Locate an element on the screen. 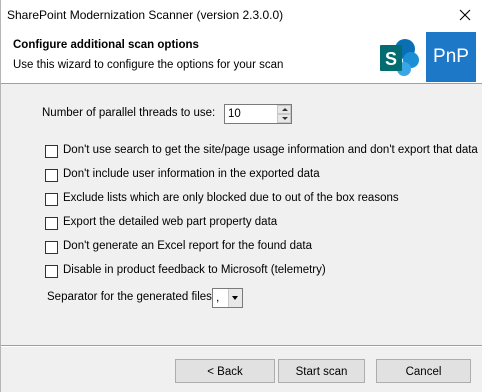  close-button is located at coordinates (464, 15).